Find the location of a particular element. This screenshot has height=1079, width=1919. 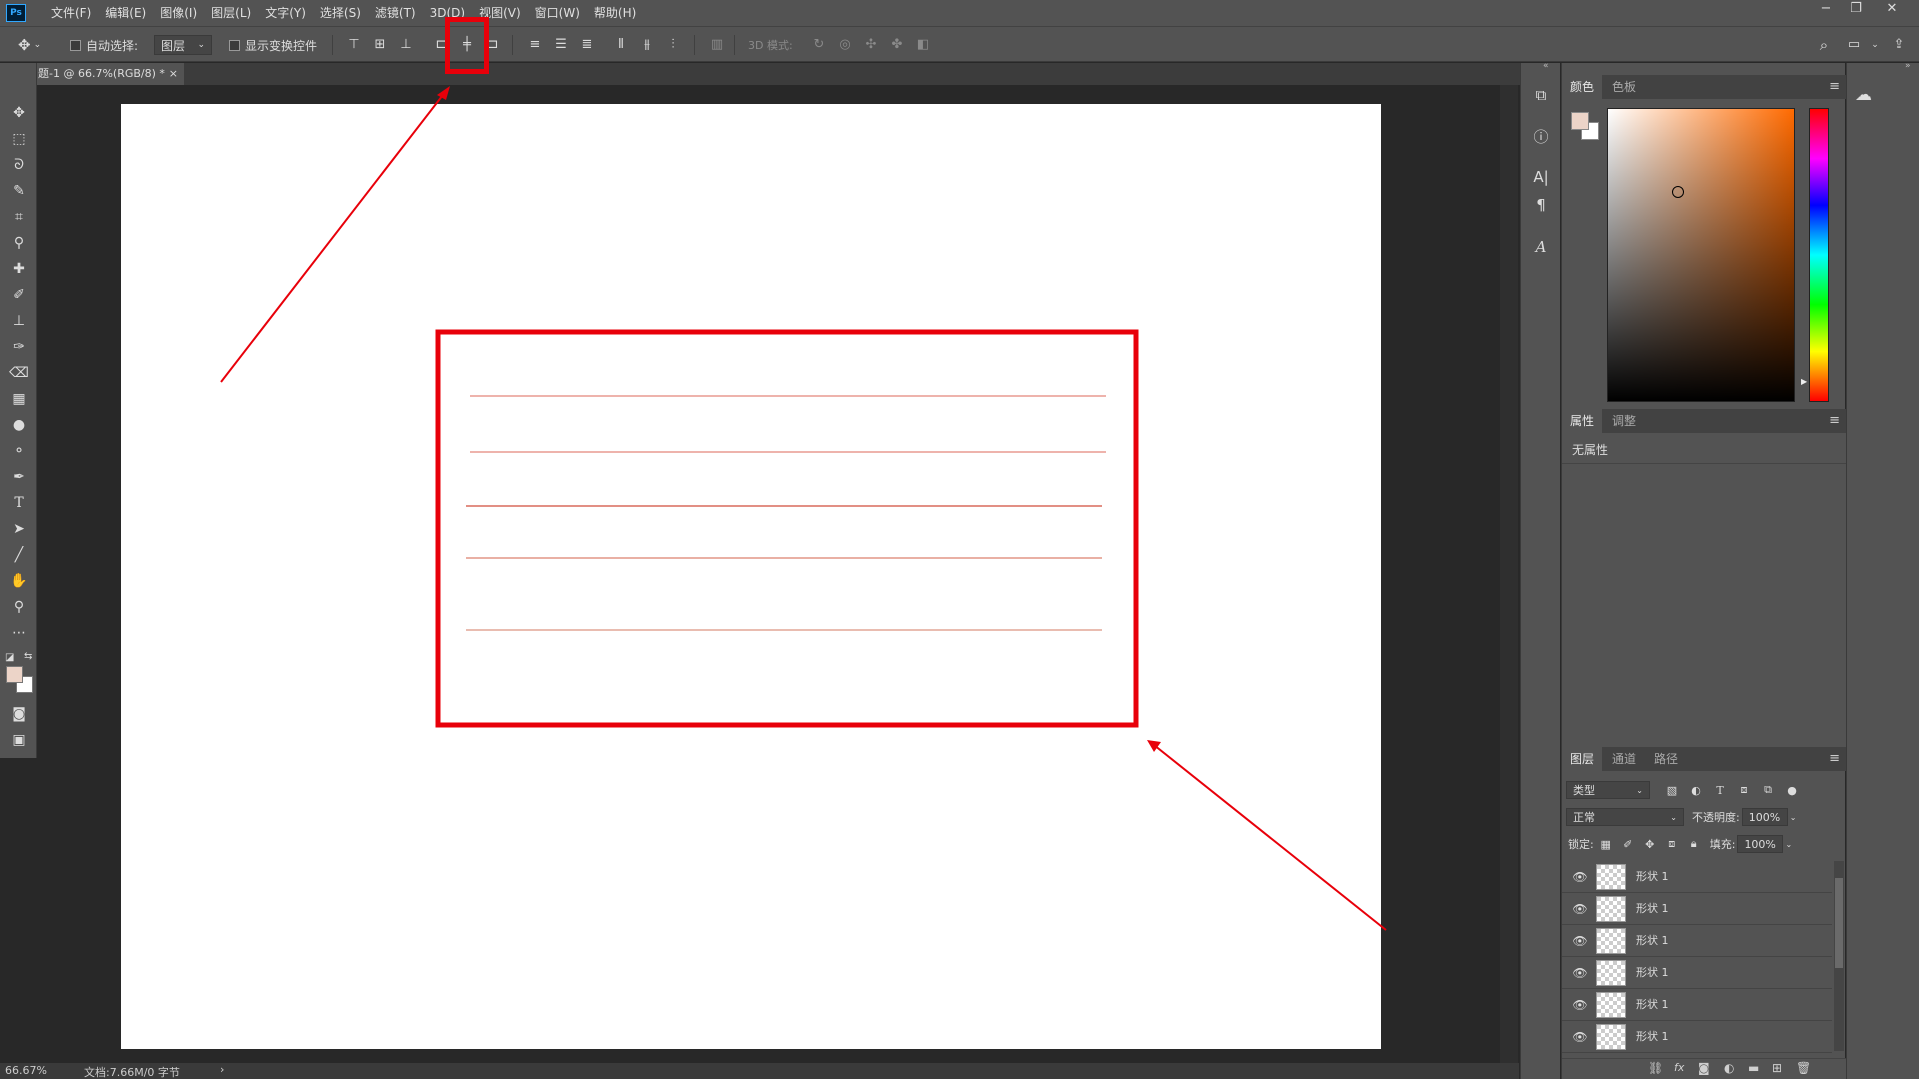

tab-adjustments: 调整 is located at coordinates (1624, 421).